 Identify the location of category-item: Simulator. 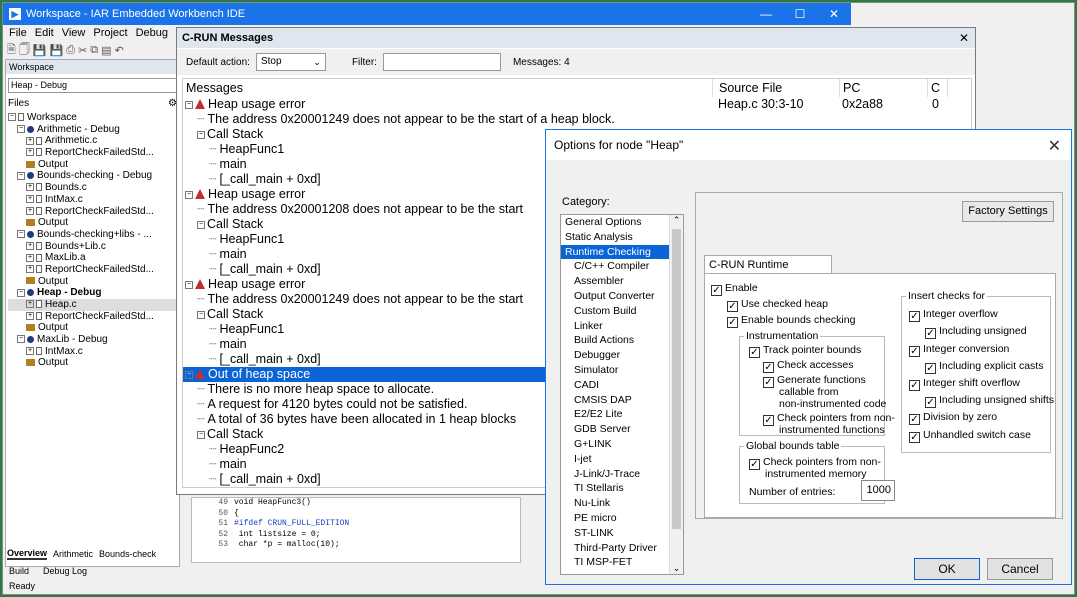
(622, 370).